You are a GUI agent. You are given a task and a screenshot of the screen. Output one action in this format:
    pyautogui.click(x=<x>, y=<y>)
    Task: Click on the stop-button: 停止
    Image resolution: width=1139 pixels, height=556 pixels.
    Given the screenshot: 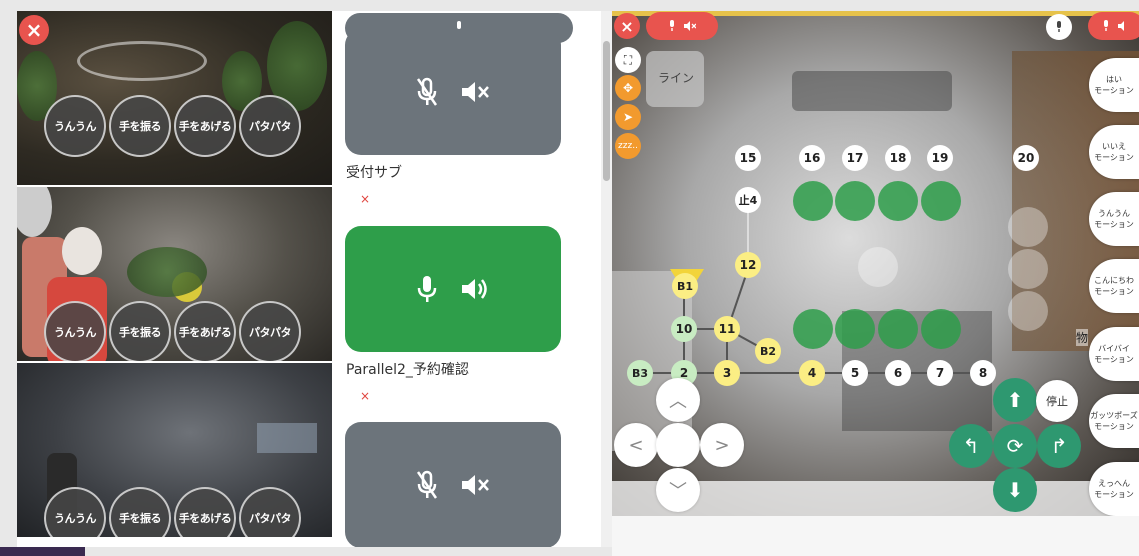 What is the action you would take?
    pyautogui.click(x=1057, y=401)
    